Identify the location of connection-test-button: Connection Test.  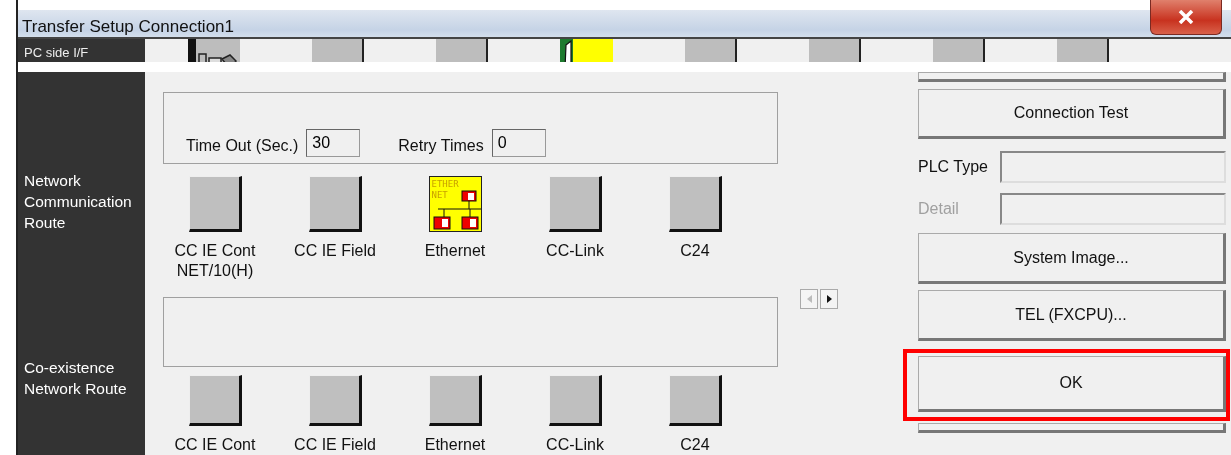
(1072, 114).